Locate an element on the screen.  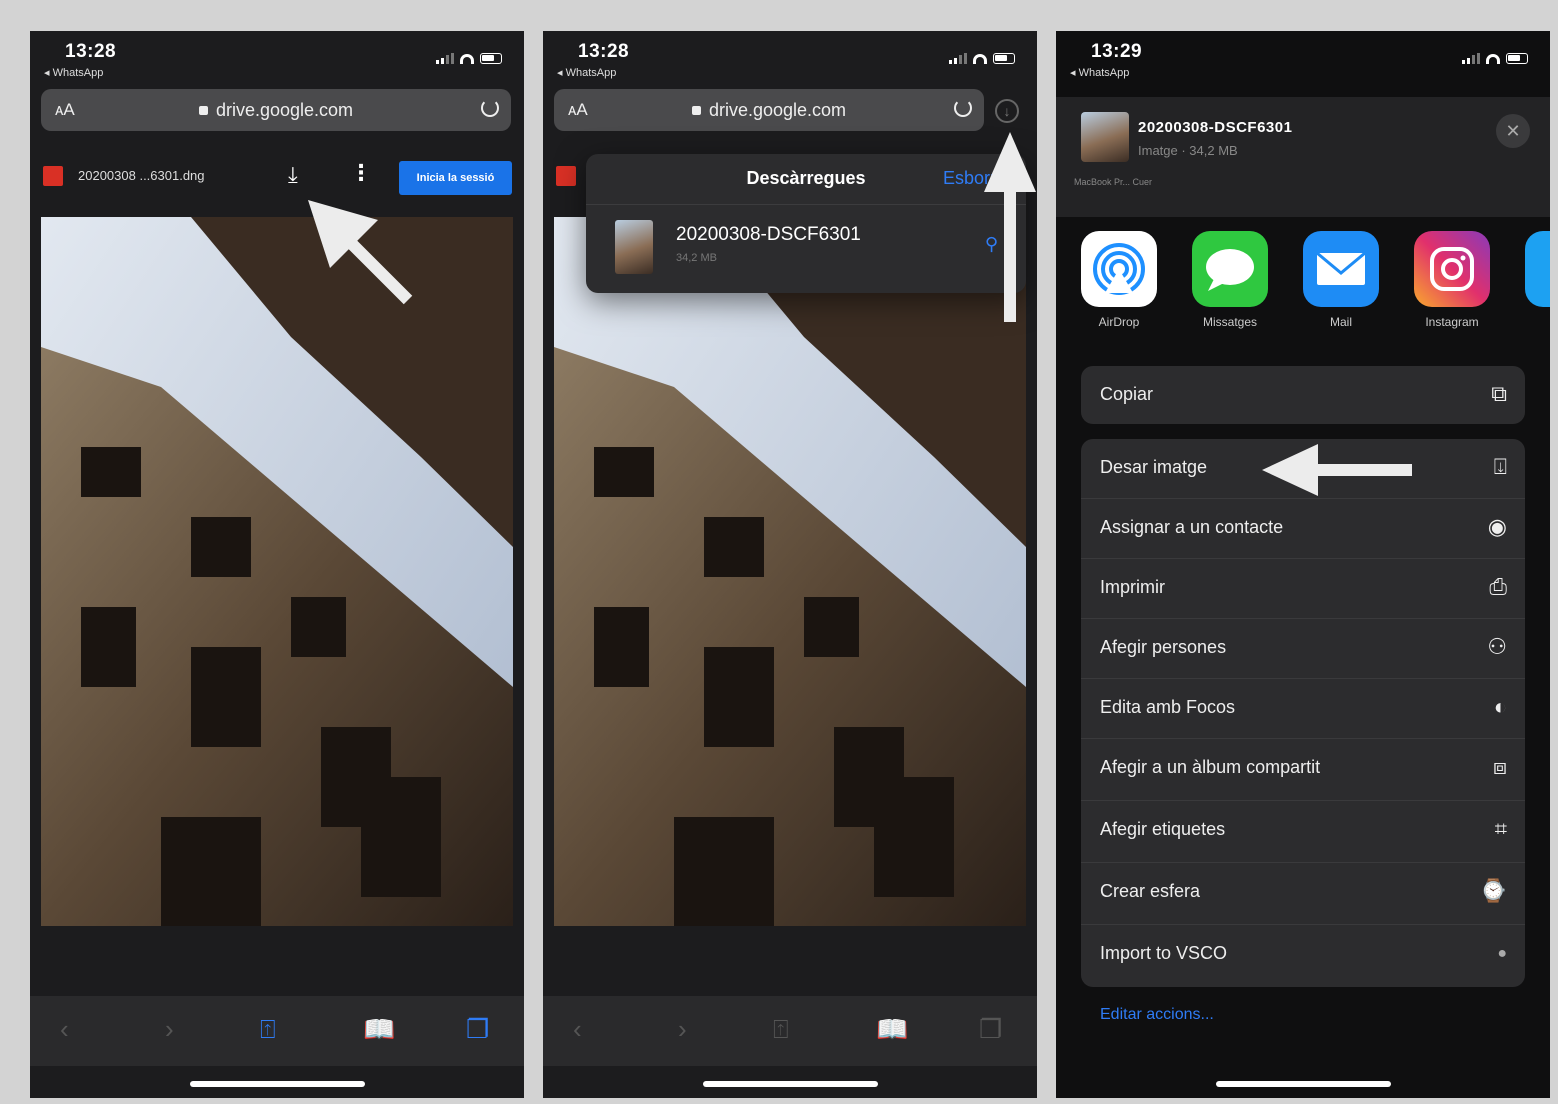
arrow-to-download-icon is located at coordinates (360, 252).